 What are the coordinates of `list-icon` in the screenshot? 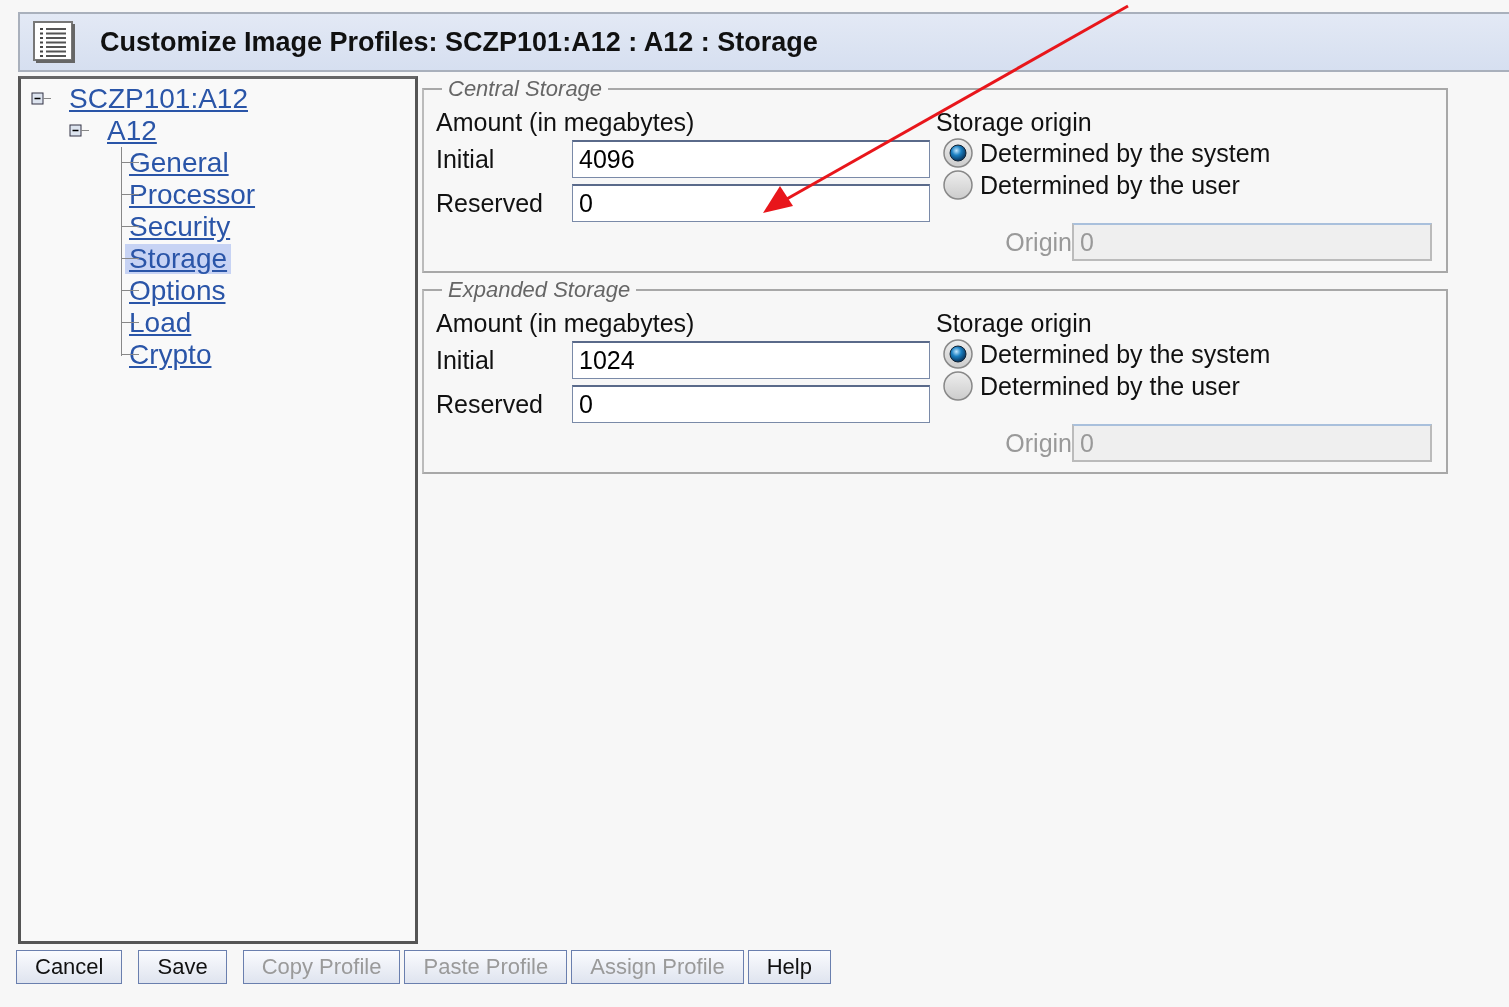 It's located at (54, 42).